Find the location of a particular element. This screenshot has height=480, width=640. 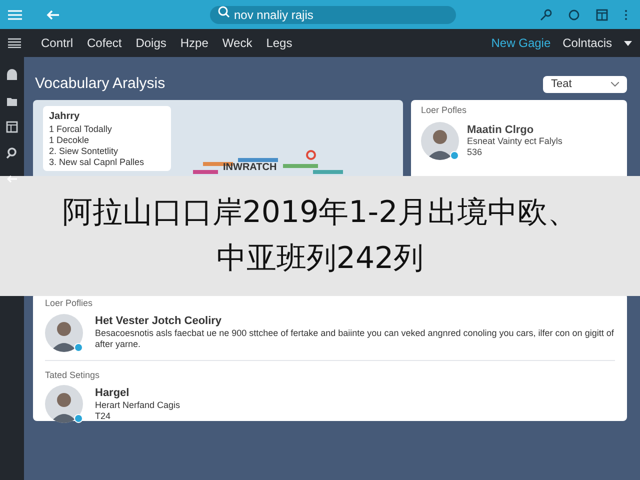

section-heading: Loer Pofles is located at coordinates (444, 110).